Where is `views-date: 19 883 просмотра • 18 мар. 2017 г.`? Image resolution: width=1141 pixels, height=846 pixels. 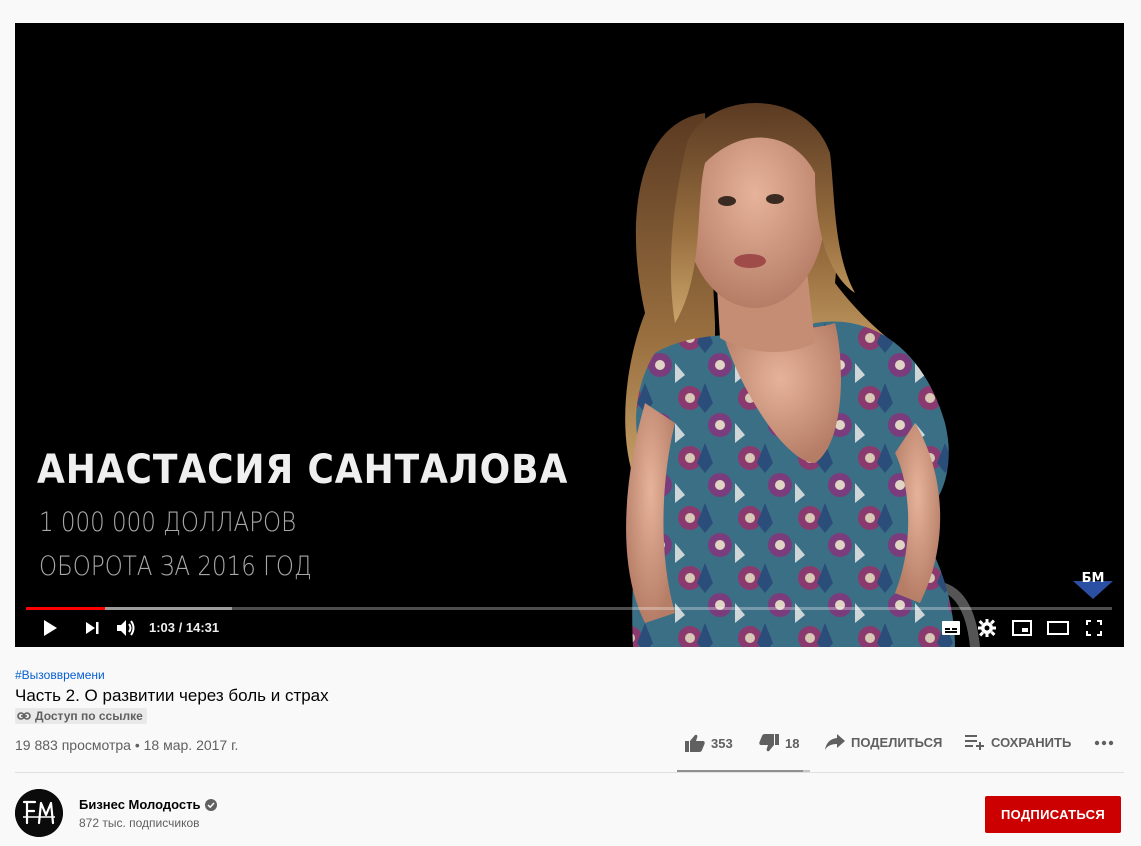
views-date: 19 883 просмотра • 18 мар. 2017 г. is located at coordinates (127, 745).